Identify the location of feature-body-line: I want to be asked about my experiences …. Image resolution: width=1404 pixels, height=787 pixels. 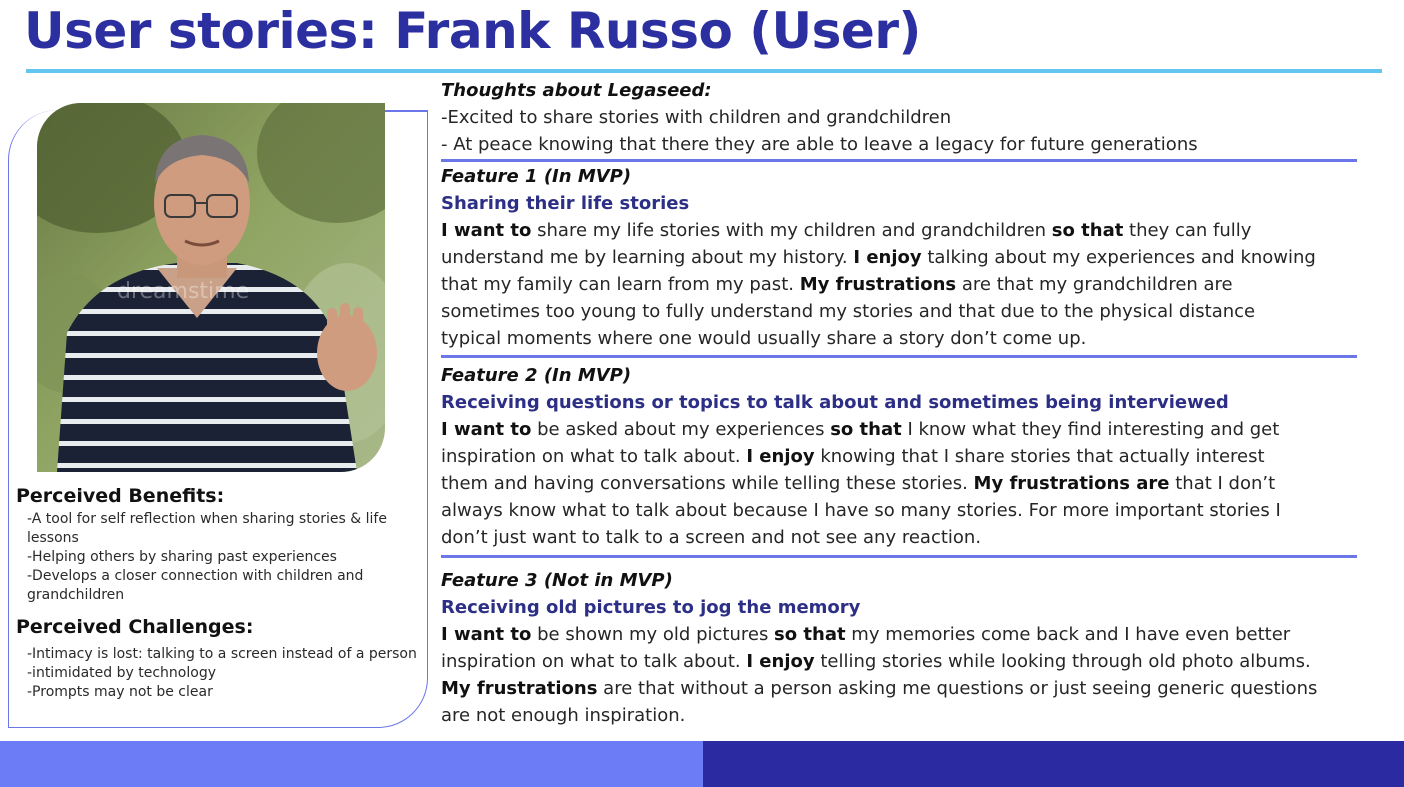
(916, 429).